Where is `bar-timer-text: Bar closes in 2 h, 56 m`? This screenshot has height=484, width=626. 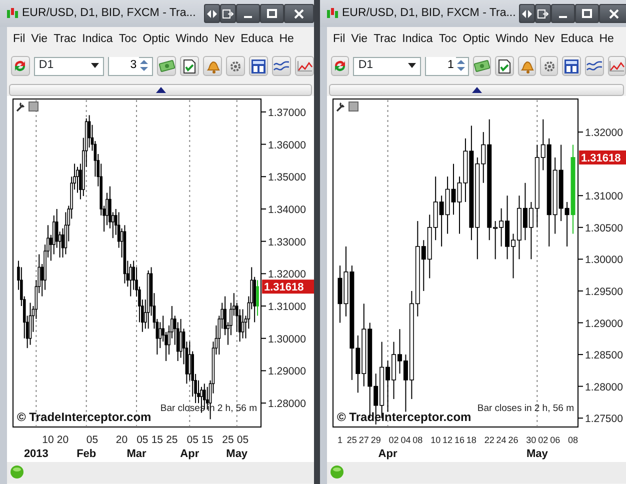 bar-timer-text: Bar closes in 2 h, 56 m is located at coordinates (525, 408).